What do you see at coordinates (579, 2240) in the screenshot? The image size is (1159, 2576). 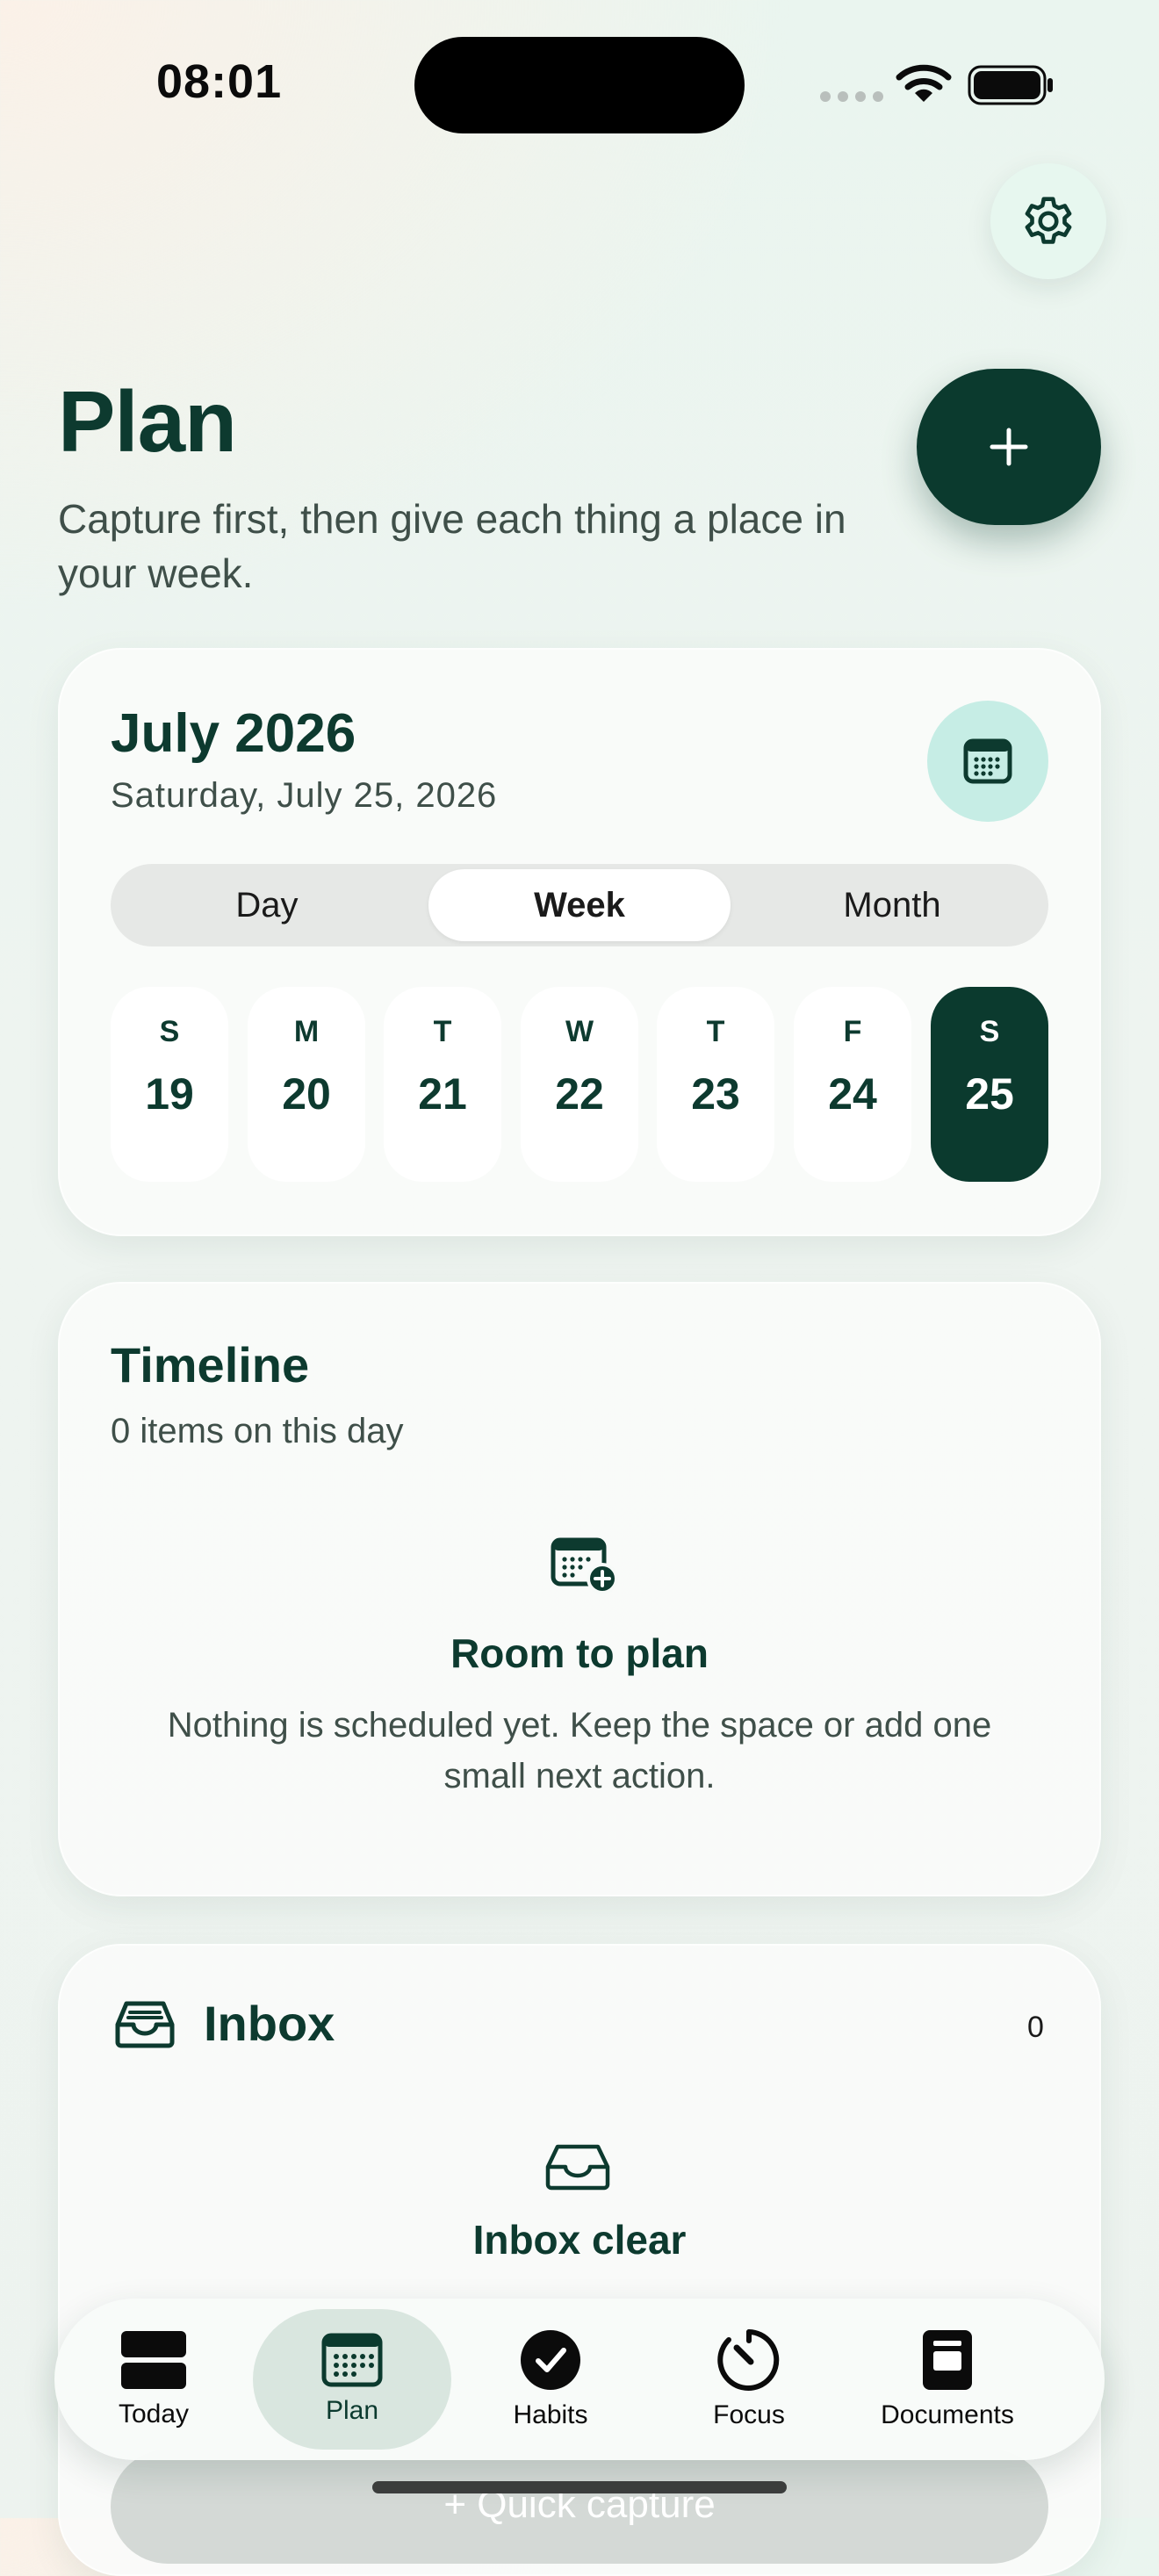 I see `inbox-empty-title: Inbox clear` at bounding box center [579, 2240].